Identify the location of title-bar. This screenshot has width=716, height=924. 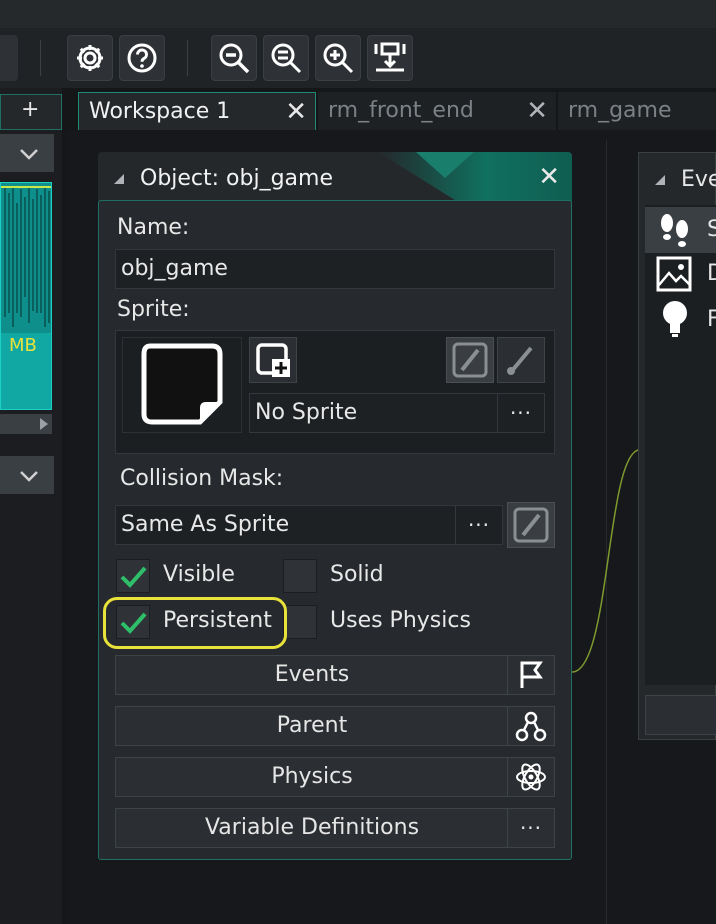
(358, 14).